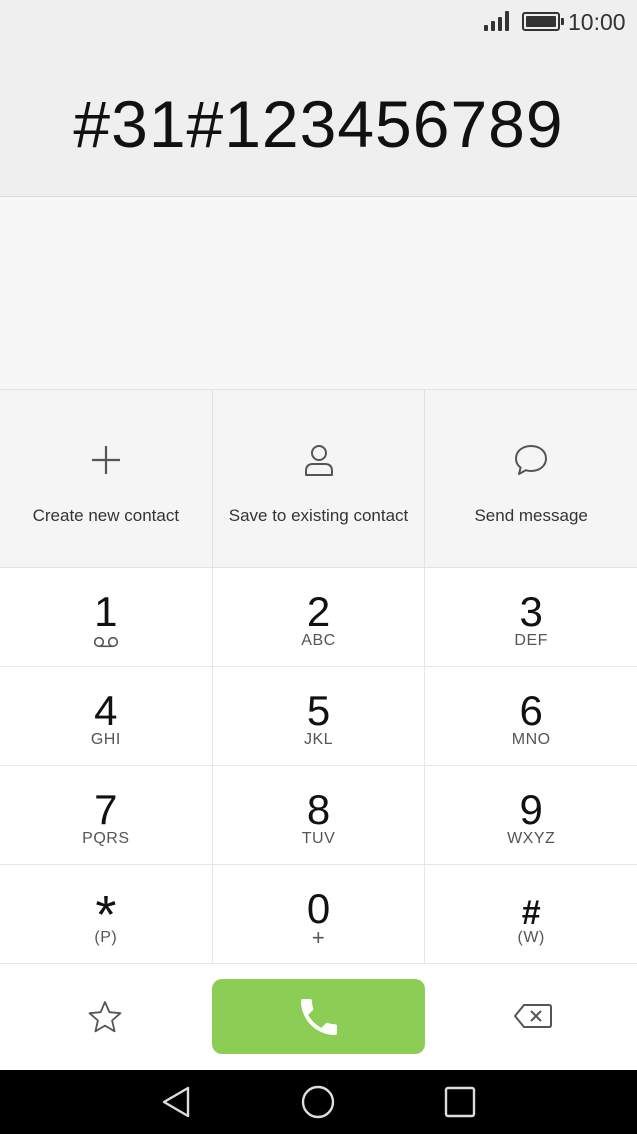 The width and height of the screenshot is (637, 1134). Describe the element at coordinates (531, 914) in the screenshot. I see `key-hash: # (W)` at that location.